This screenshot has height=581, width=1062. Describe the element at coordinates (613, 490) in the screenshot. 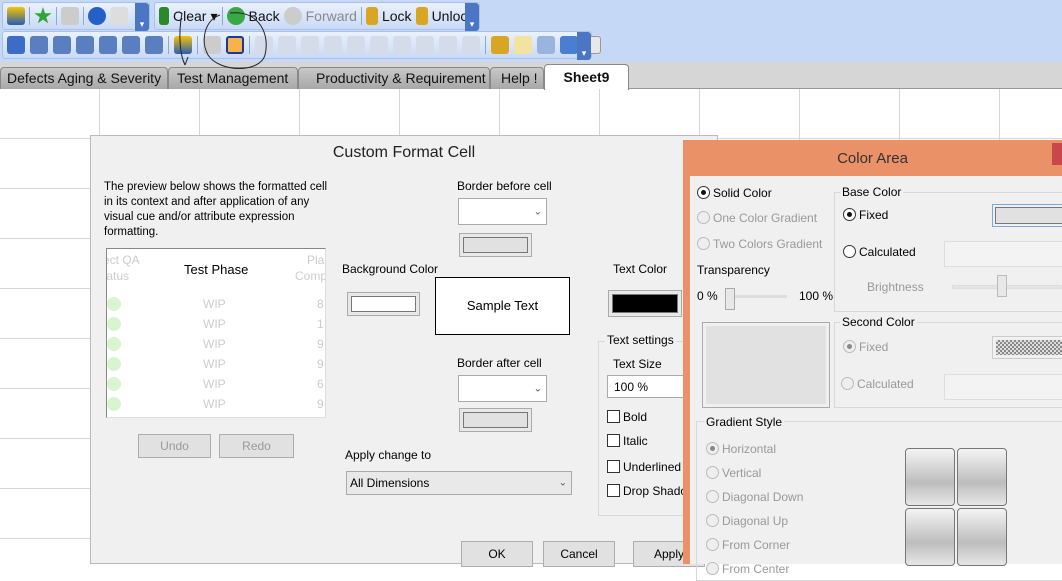

I see `drop-shadow-checkbox` at that location.